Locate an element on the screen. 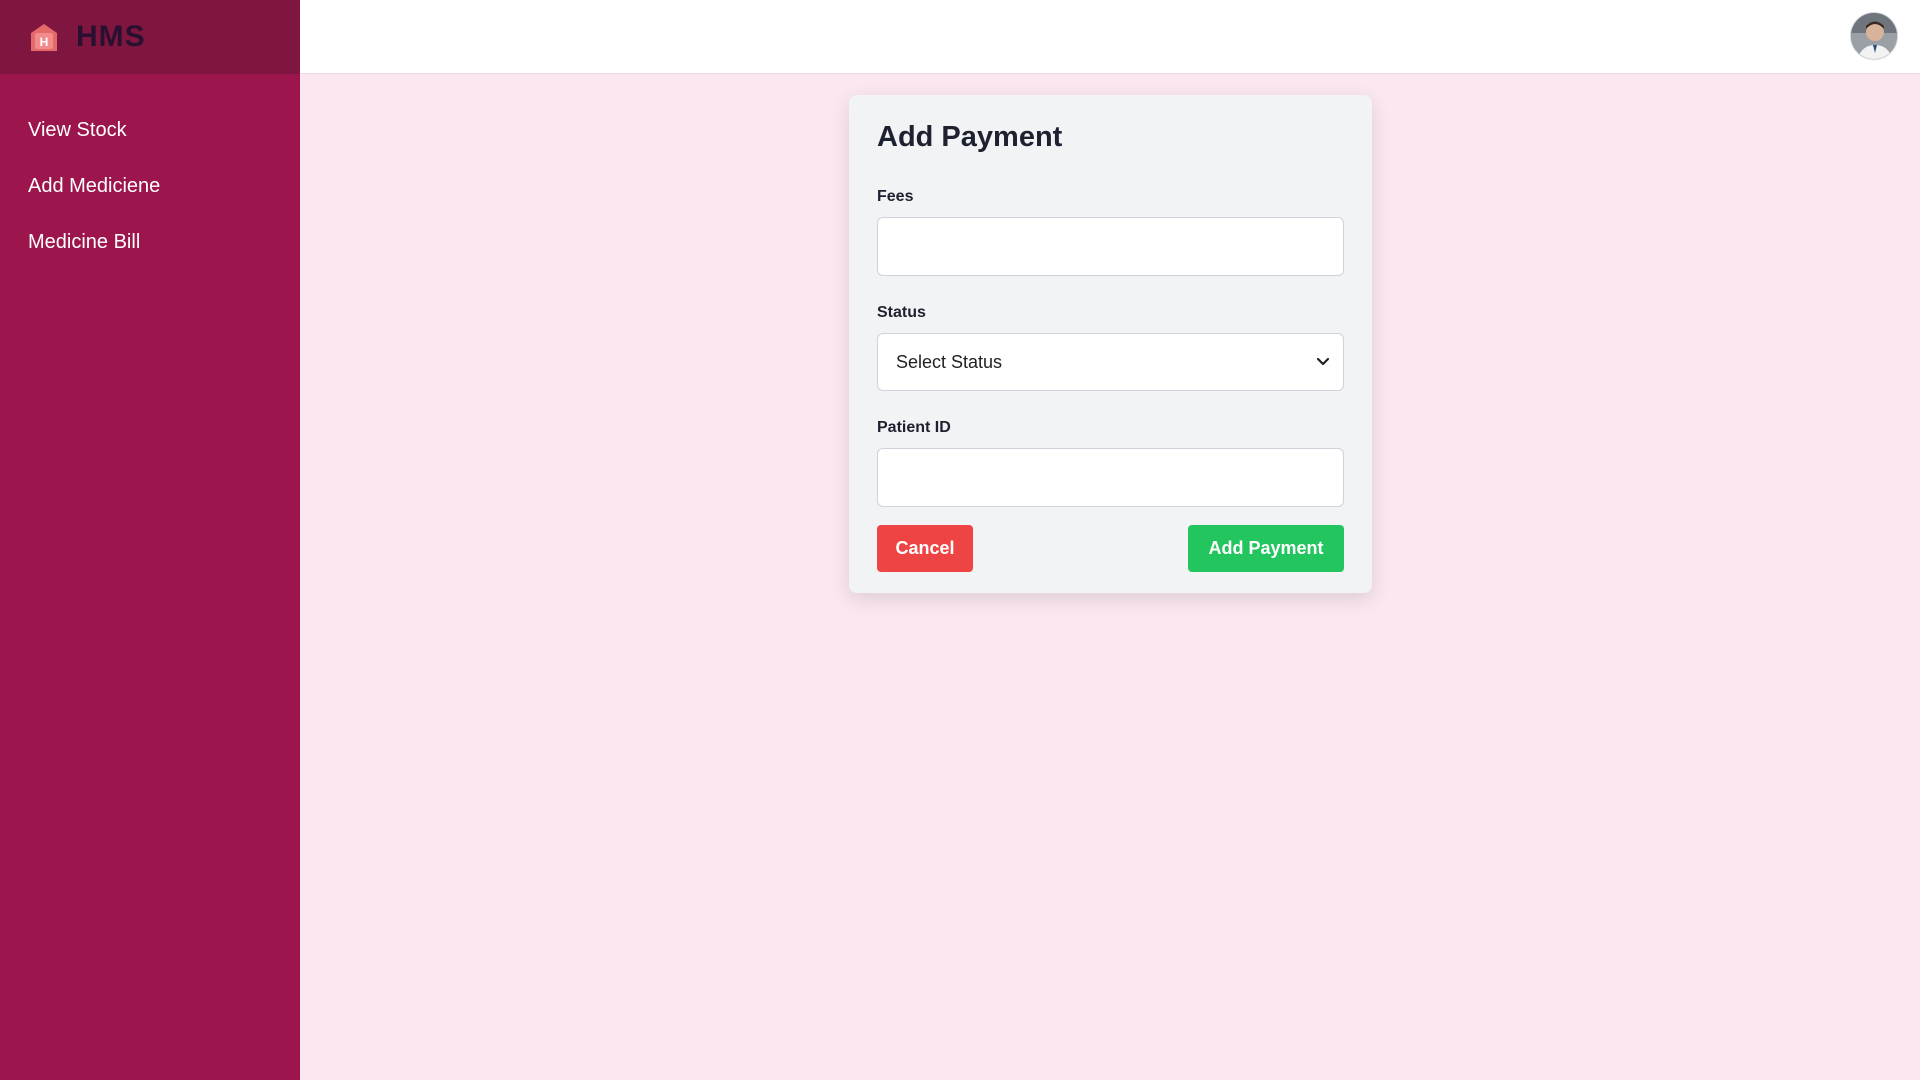 The width and height of the screenshot is (1920, 1080). status-select-value: Select Status is located at coordinates (949, 361).